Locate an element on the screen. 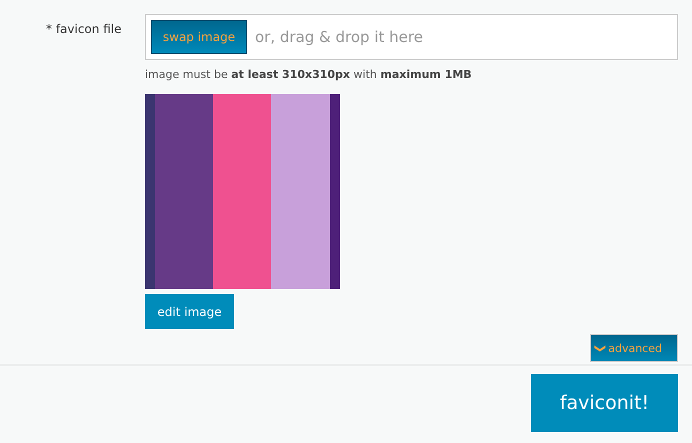 This screenshot has height=443, width=692. advanced-button: ❯ advanced is located at coordinates (634, 348).